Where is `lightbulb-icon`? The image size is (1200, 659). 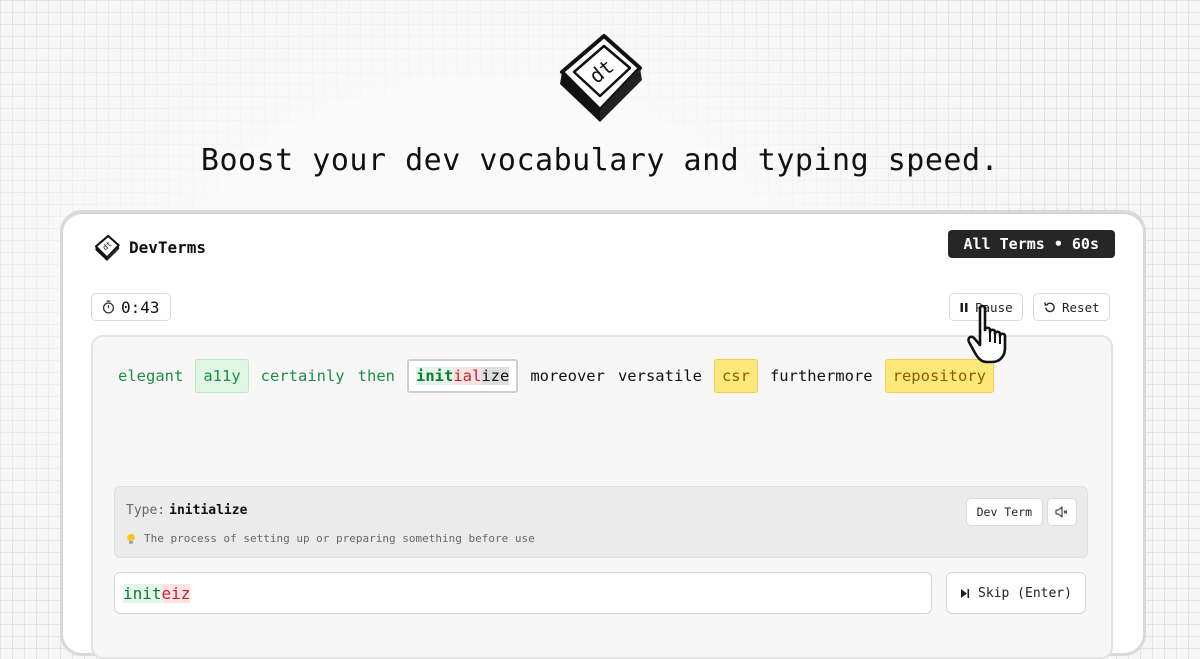
lightbulb-icon is located at coordinates (131, 538).